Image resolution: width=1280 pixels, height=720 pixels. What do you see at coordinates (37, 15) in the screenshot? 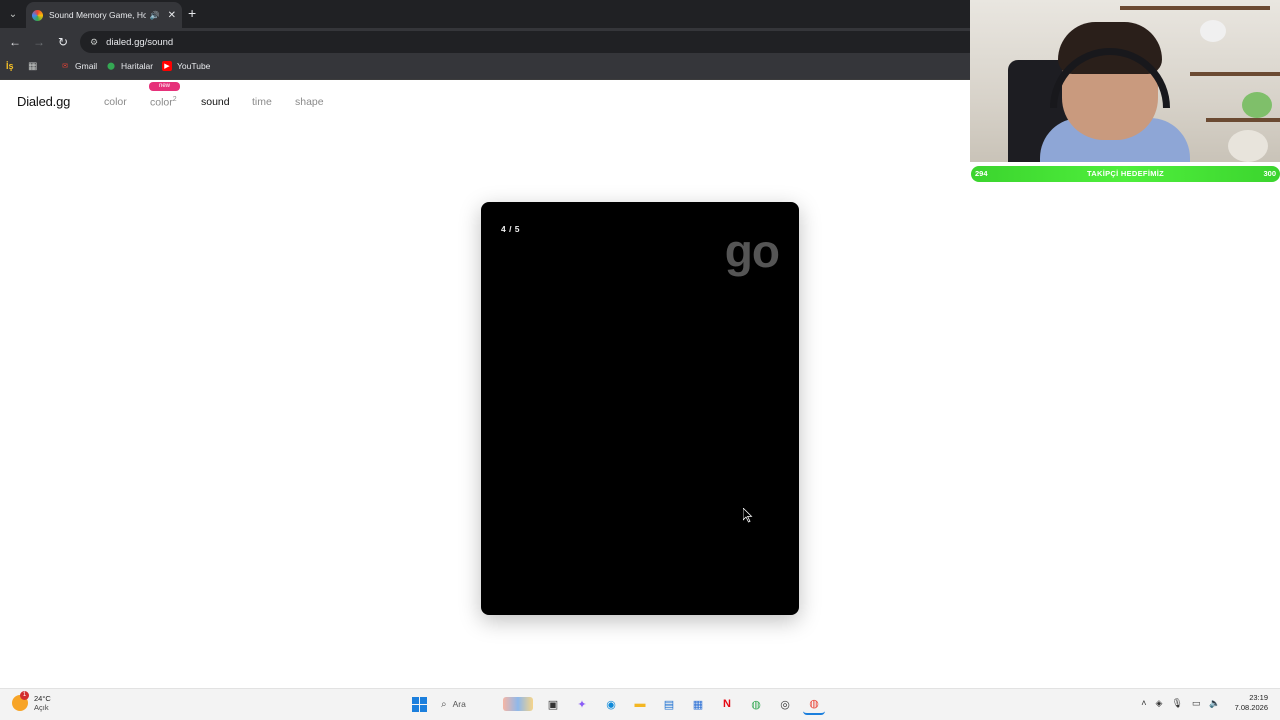
I see `site-favicon-icon` at bounding box center [37, 15].